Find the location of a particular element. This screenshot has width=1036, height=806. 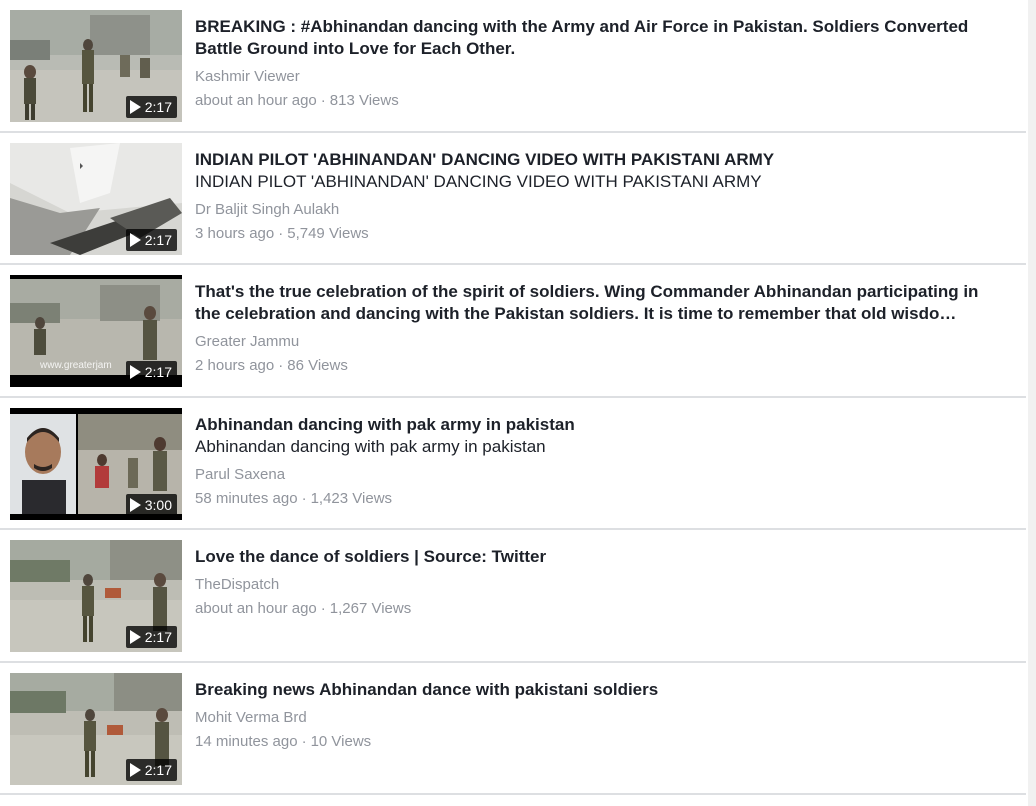

video-stats: 14 minutes ago · 10 Views is located at coordinates (601, 742).